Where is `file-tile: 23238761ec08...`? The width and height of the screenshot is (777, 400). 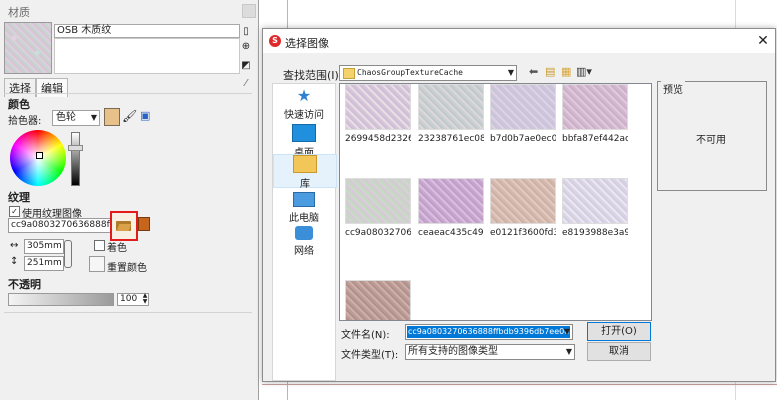 file-tile: 23238761ec08... is located at coordinates (451, 114).